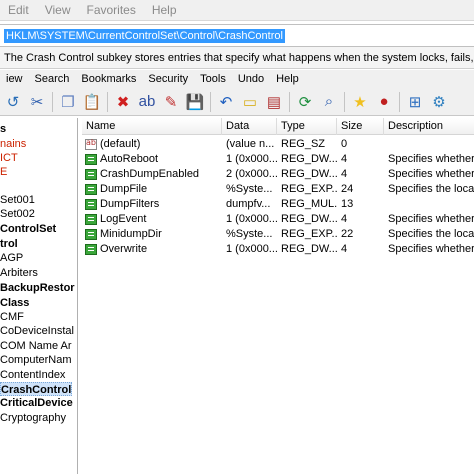 The width and height of the screenshot is (474, 474). I want to click on tree-item: Set002, so click(17, 214).